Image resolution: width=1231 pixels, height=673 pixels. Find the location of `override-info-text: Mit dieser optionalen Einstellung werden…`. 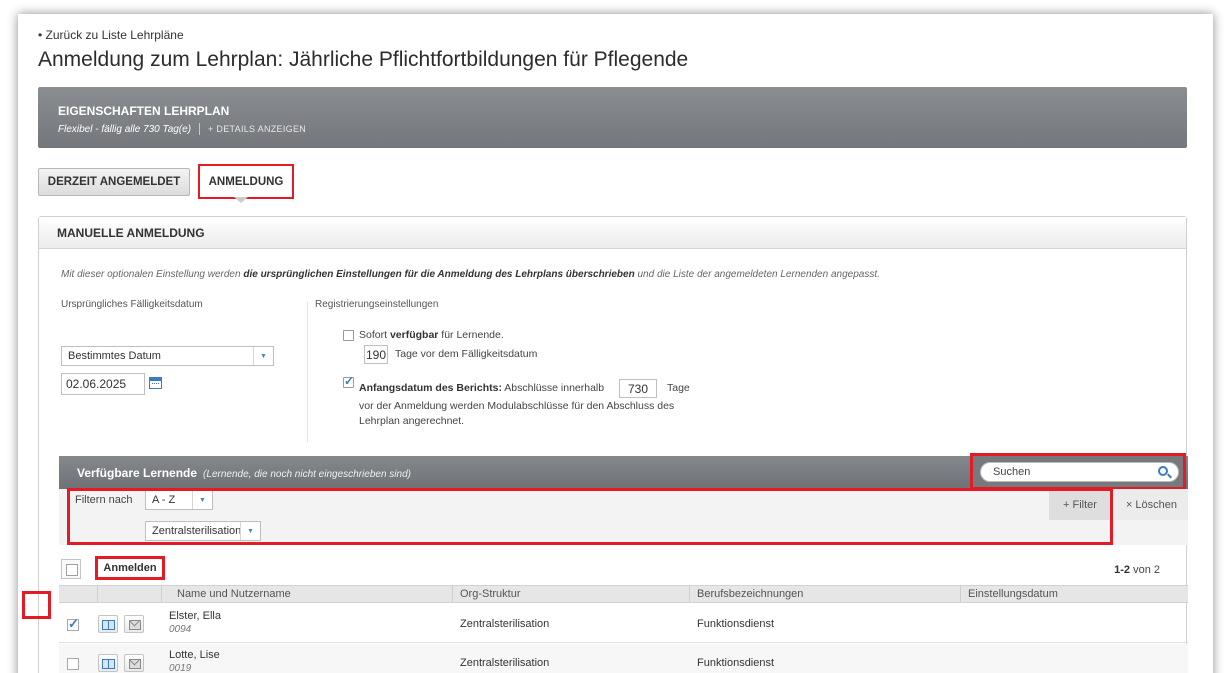

override-info-text: Mit dieser optionalen Einstellung werden… is located at coordinates (470, 274).